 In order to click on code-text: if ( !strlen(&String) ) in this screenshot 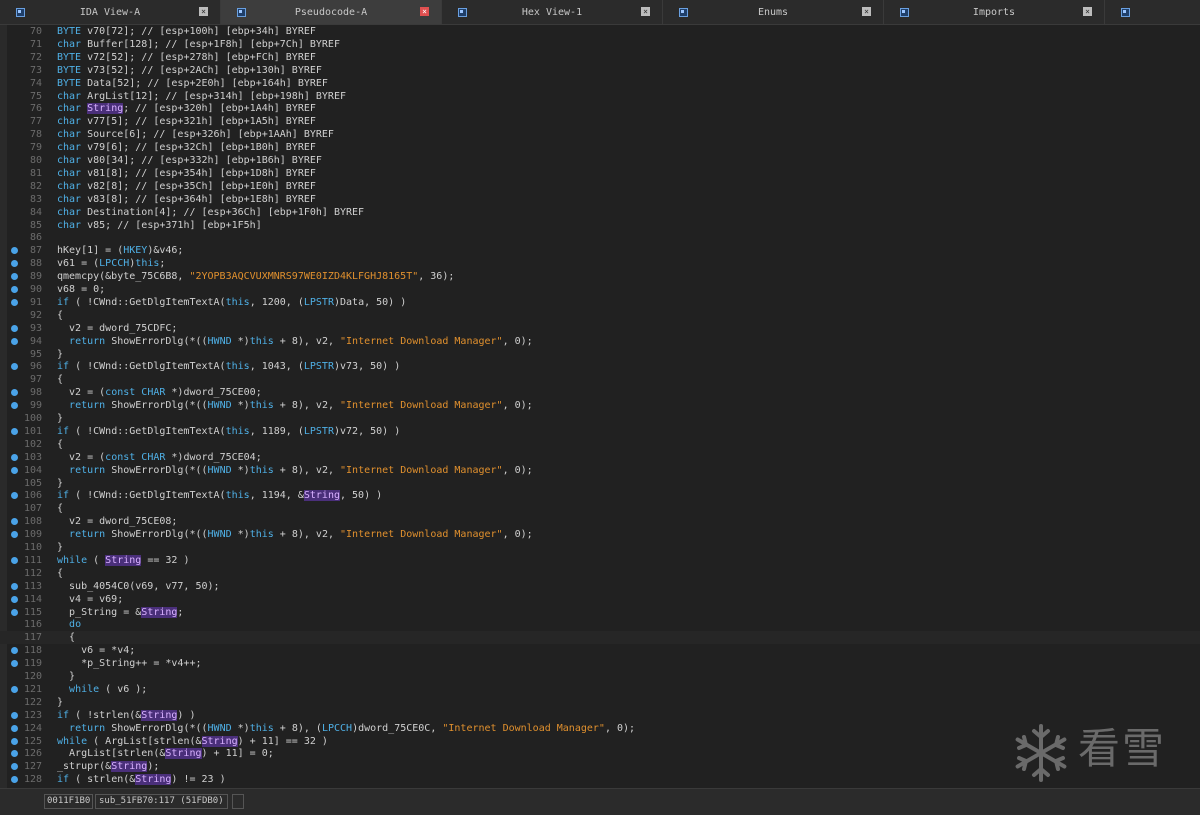, I will do `click(126, 715)`.